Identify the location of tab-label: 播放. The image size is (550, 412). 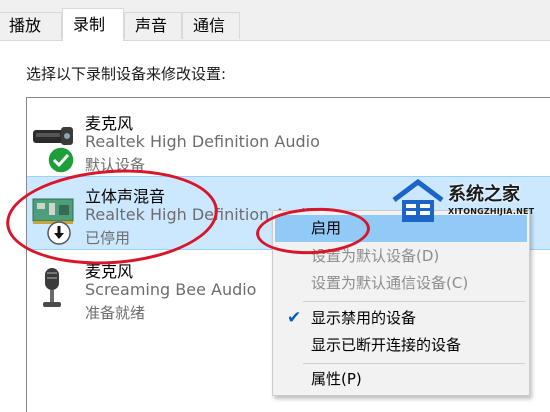
(25, 25).